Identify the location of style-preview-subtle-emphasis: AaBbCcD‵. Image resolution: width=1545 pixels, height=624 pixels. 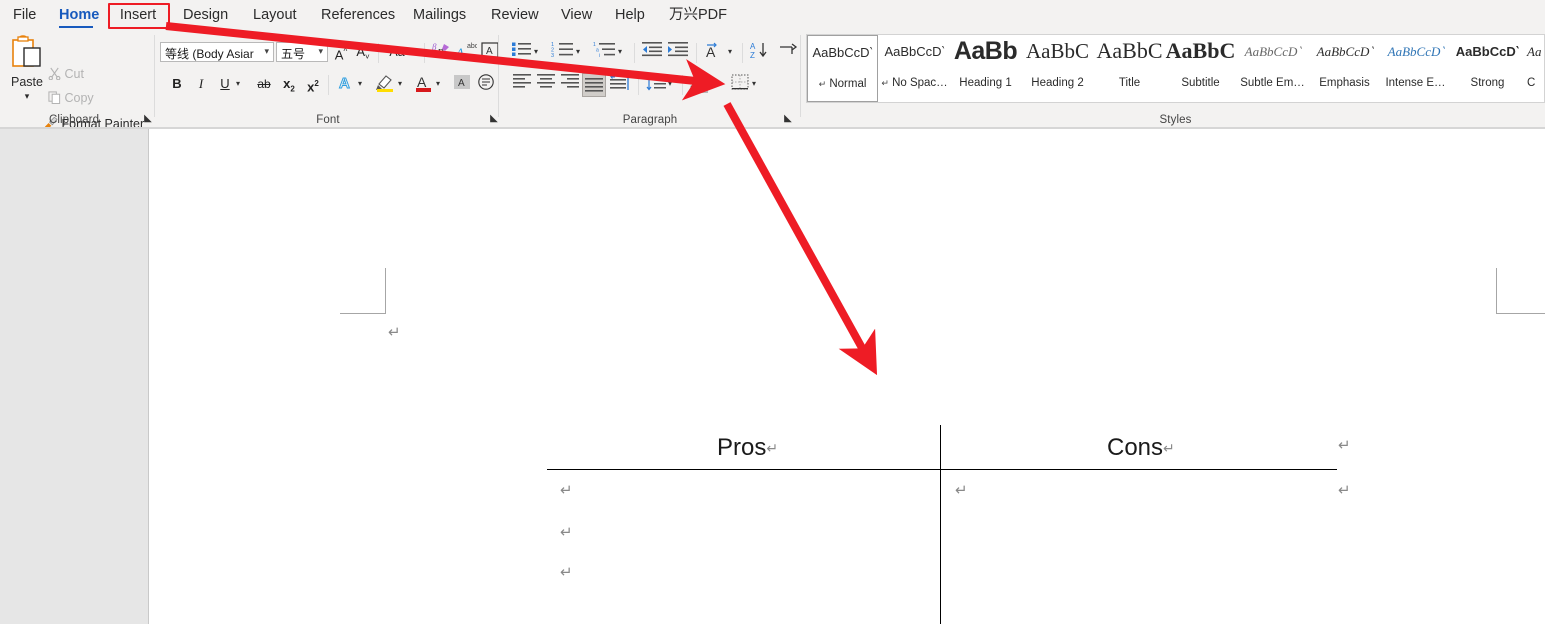
(1272, 51).